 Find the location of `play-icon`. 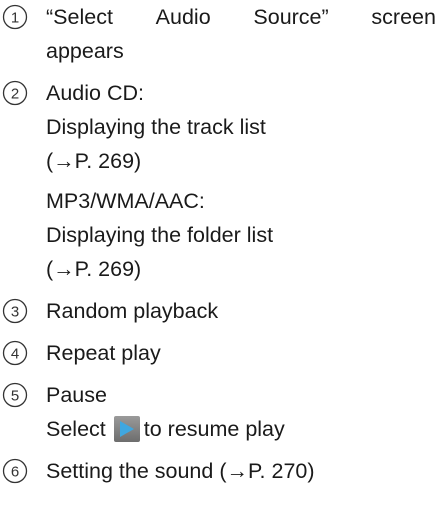

play-icon is located at coordinates (126, 429).